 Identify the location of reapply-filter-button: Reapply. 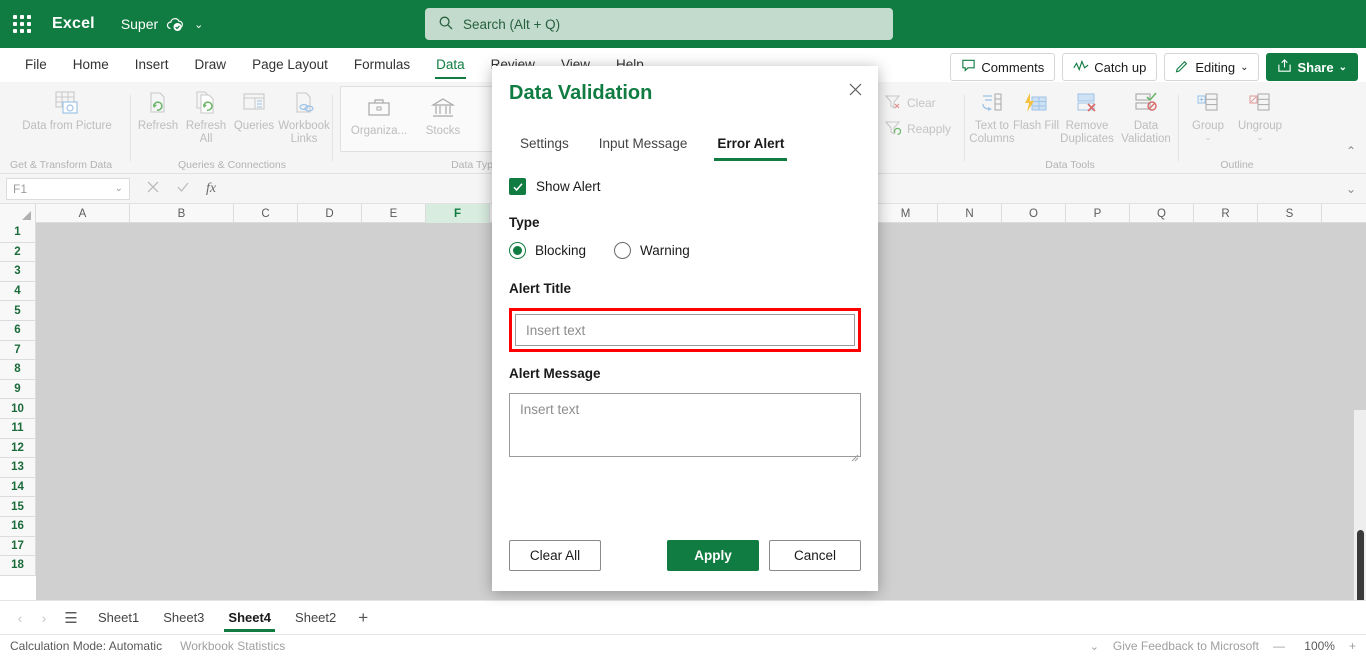
(917, 129).